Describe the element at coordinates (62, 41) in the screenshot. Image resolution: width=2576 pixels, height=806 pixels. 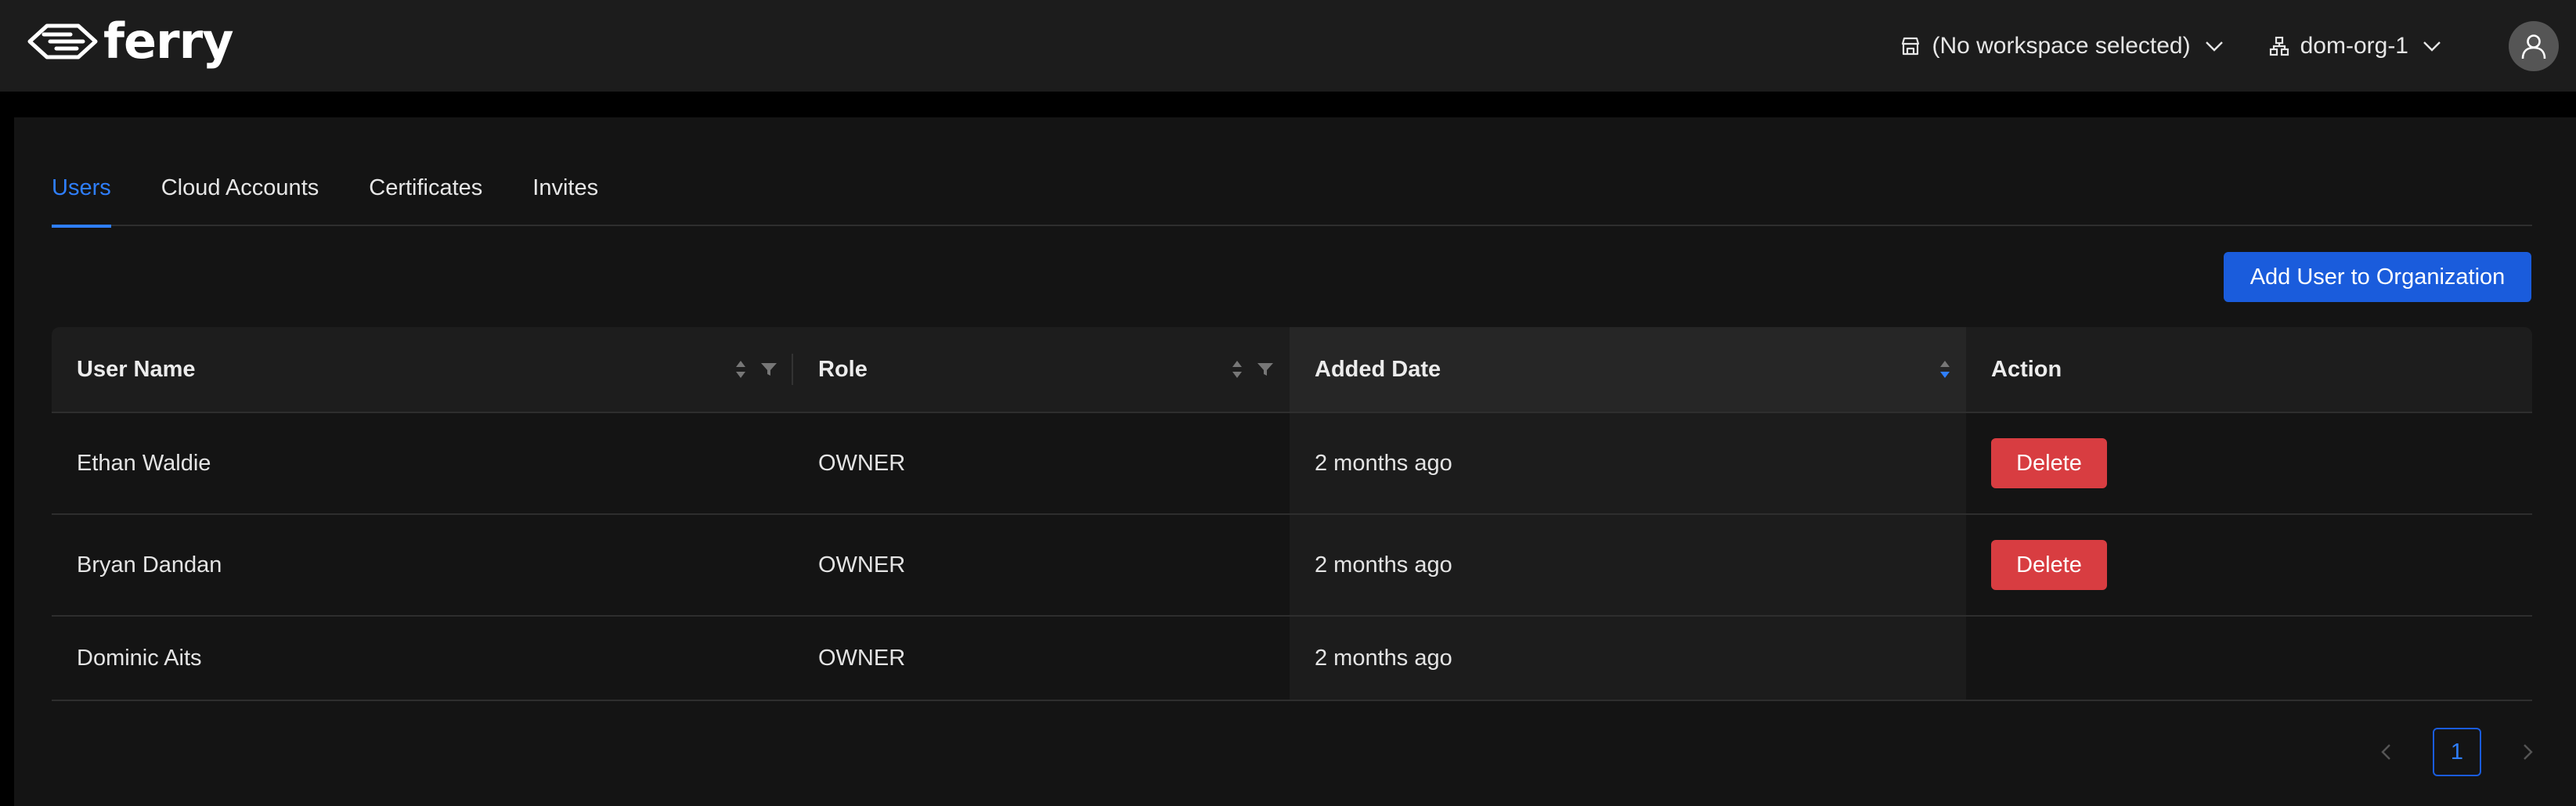
I see `ferry-logo-icon` at that location.